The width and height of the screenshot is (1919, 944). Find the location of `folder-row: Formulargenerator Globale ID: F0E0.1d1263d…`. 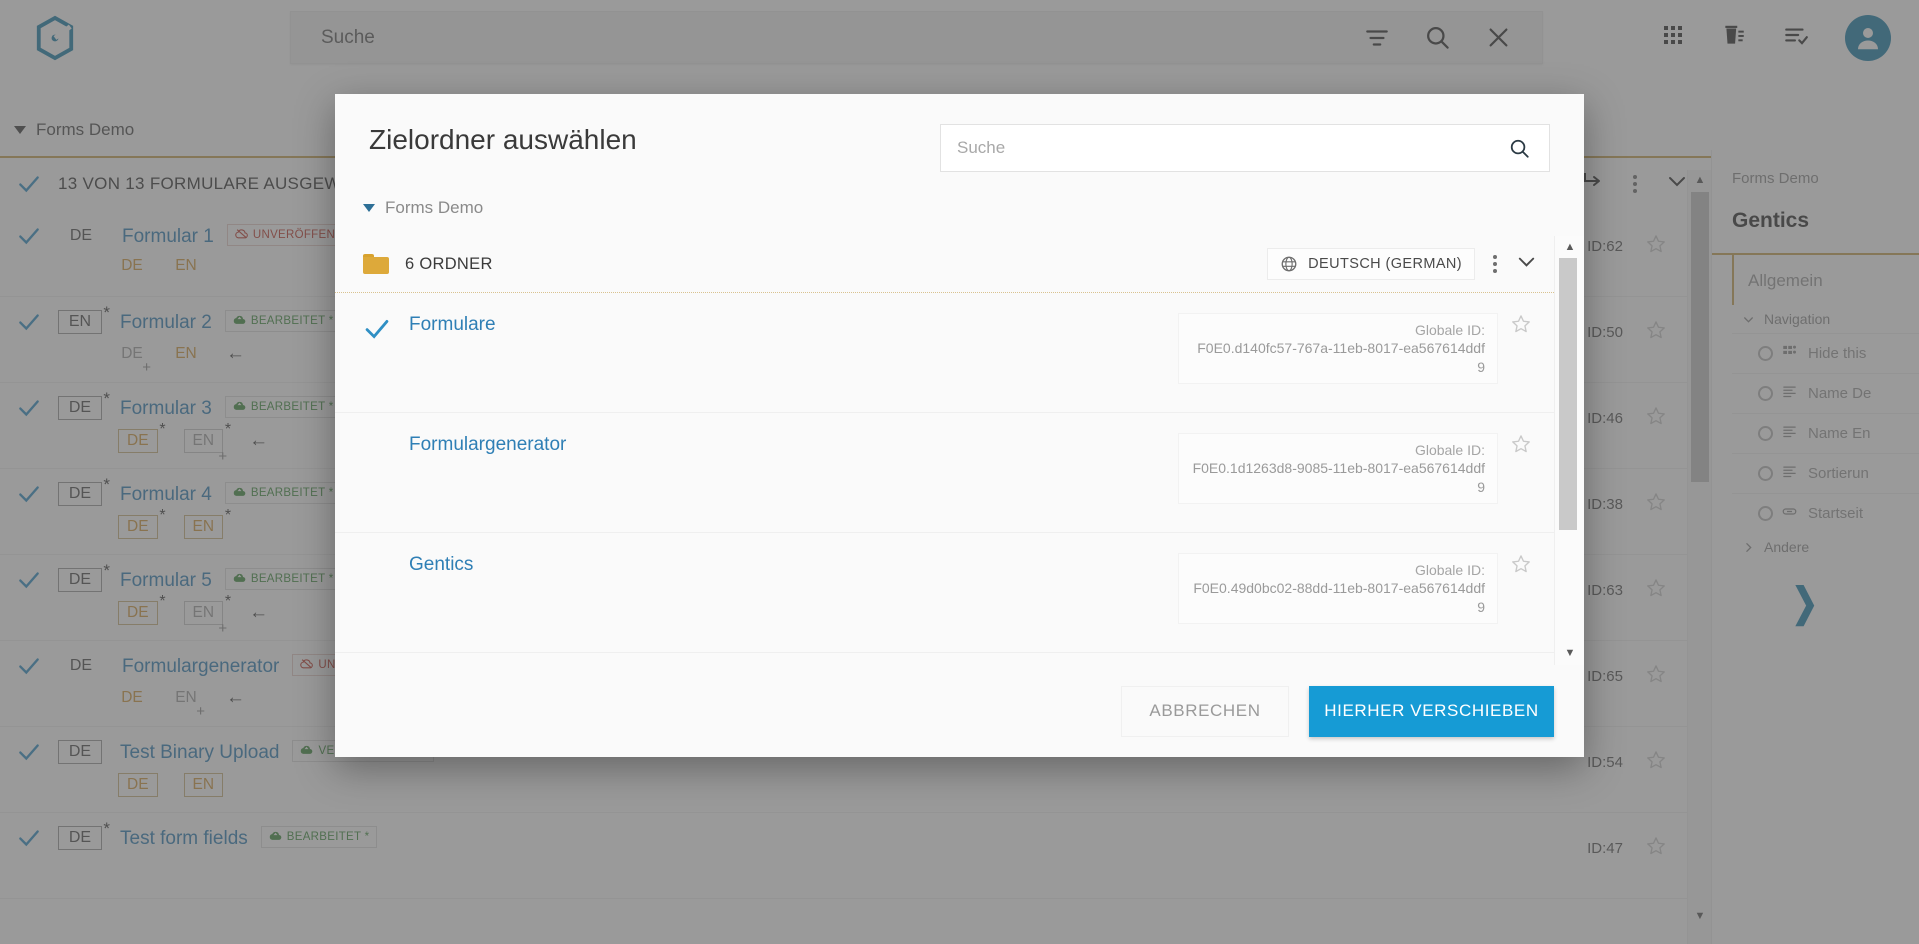

folder-row: Formulargenerator Globale ID: F0E0.1d1263d… is located at coordinates (944, 473).